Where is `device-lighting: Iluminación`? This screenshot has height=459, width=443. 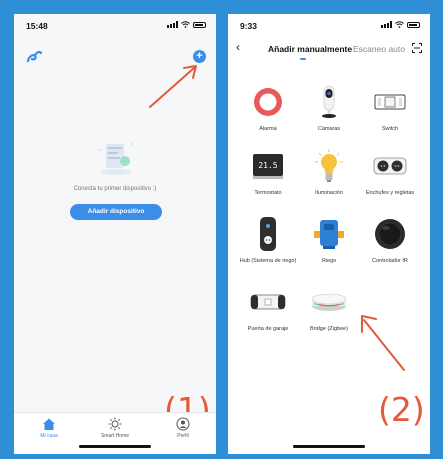
device-lighting: Iluminación is located at coordinates (329, 172).